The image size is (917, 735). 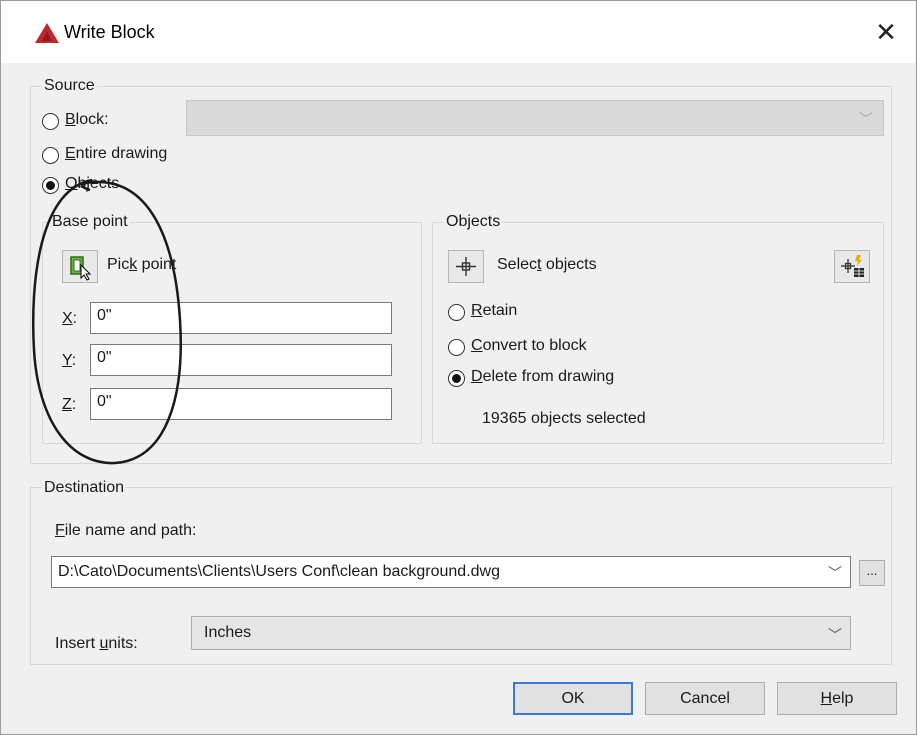 What do you see at coordinates (473, 222) in the screenshot?
I see `objects-legend: Objects` at bounding box center [473, 222].